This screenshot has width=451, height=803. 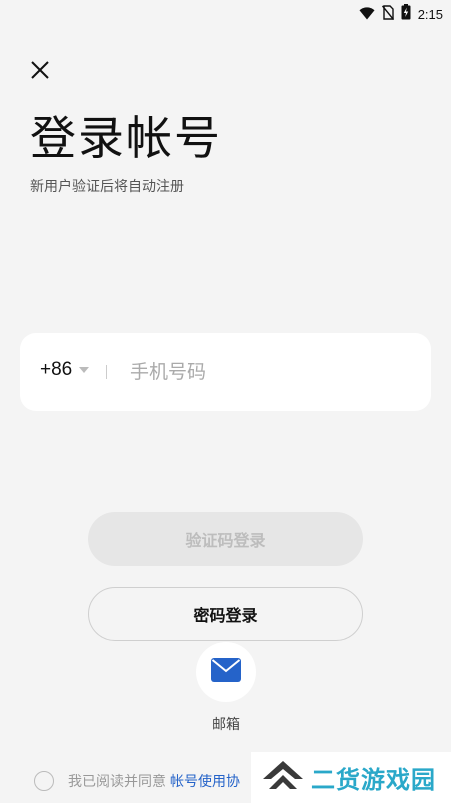 What do you see at coordinates (430, 14) in the screenshot?
I see `status-time: 2:15` at bounding box center [430, 14].